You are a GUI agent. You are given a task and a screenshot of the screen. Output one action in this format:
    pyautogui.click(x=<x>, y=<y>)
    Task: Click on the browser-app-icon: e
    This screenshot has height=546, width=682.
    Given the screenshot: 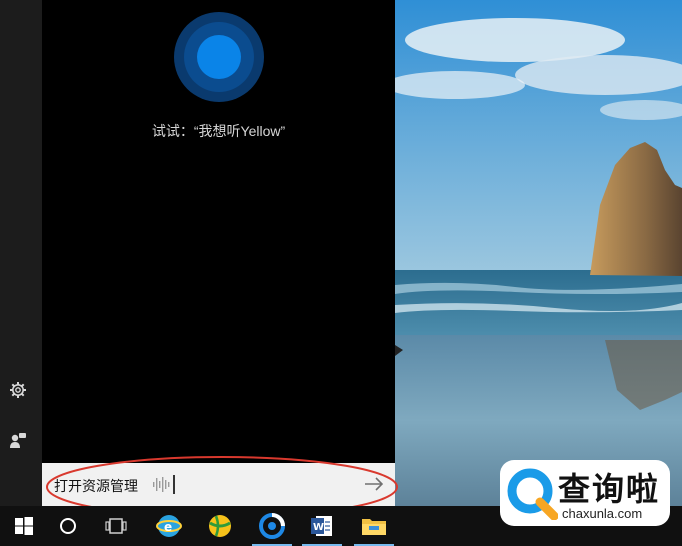 What is the action you would take?
    pyautogui.click(x=169, y=526)
    